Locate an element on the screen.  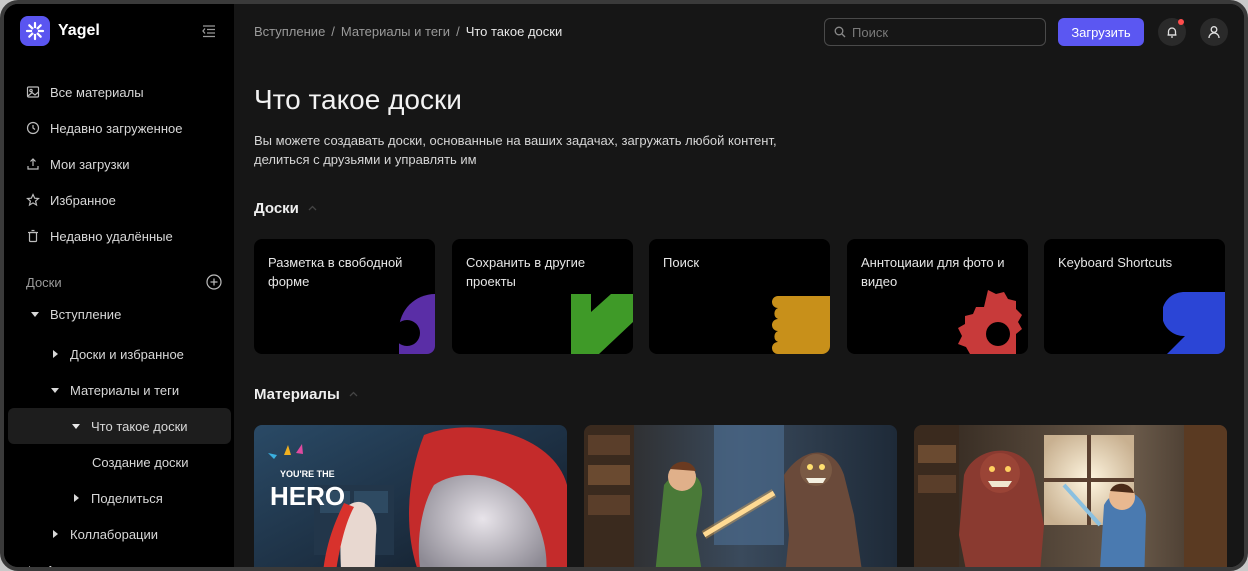
tree-item-label: Доски и избранное is located at coordinates (127, 354).